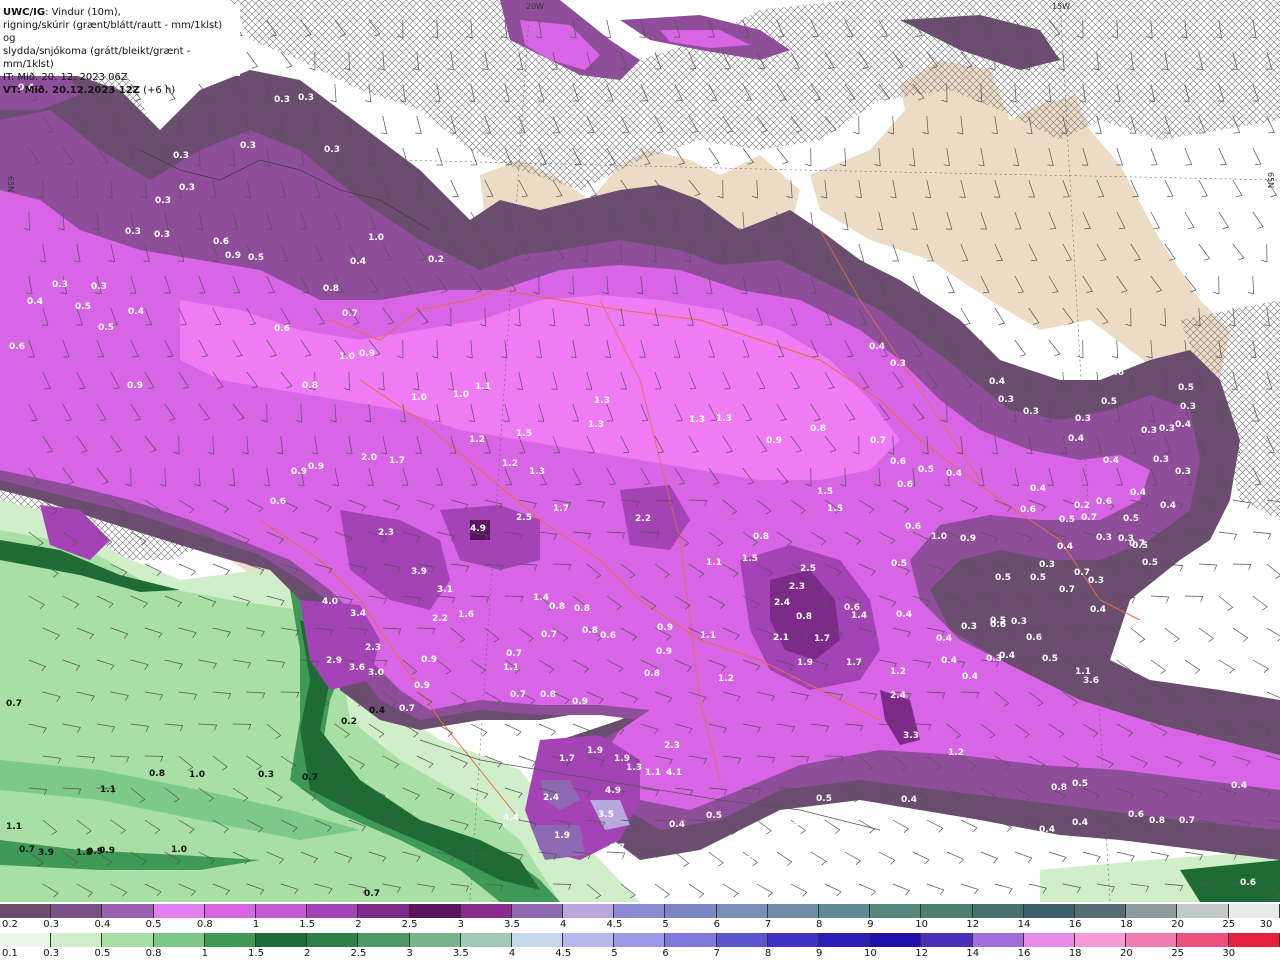 The image size is (1280, 962). I want to click on colorbar-tick-label: 2, so click(307, 953).